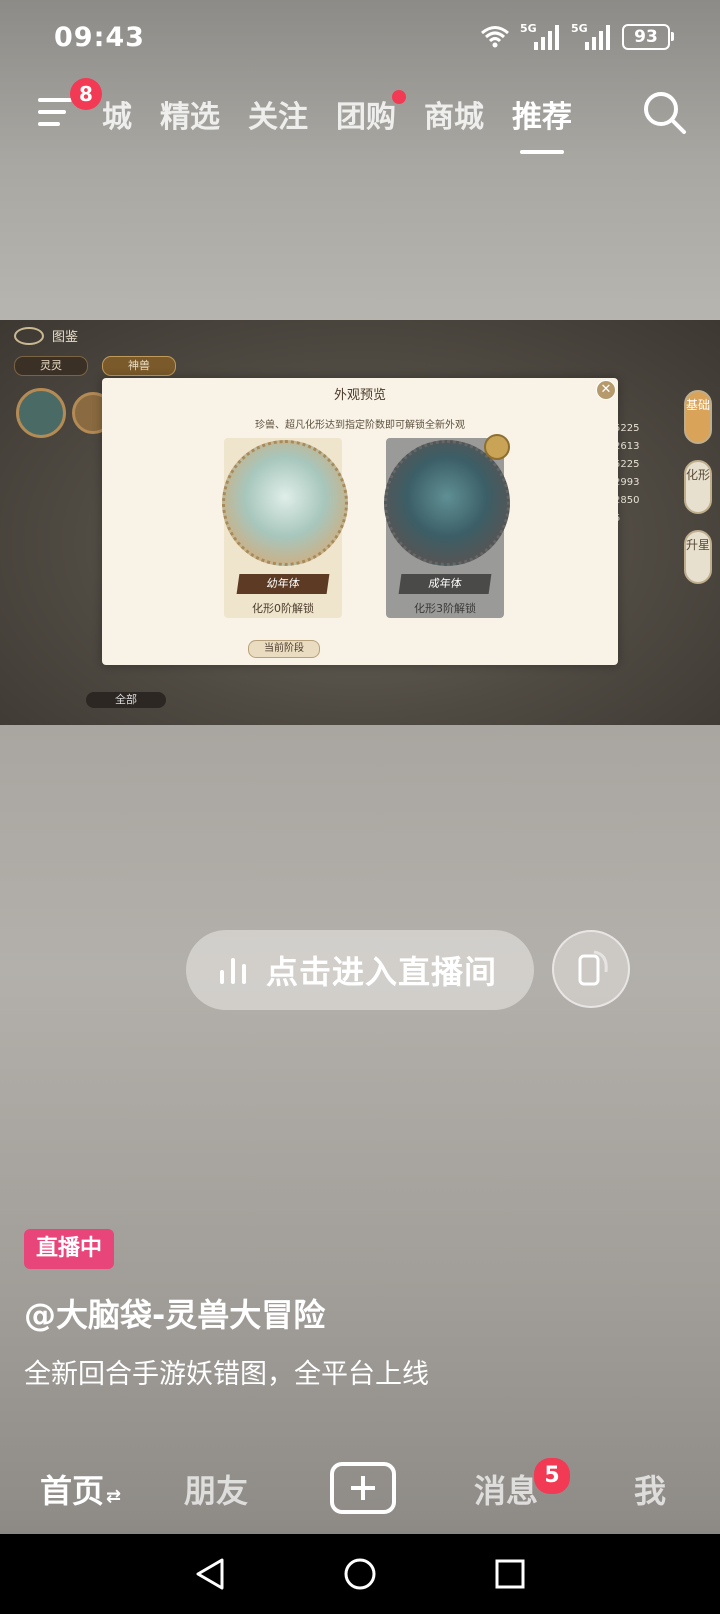  I want to click on pill-right: 神兽, so click(139, 366).